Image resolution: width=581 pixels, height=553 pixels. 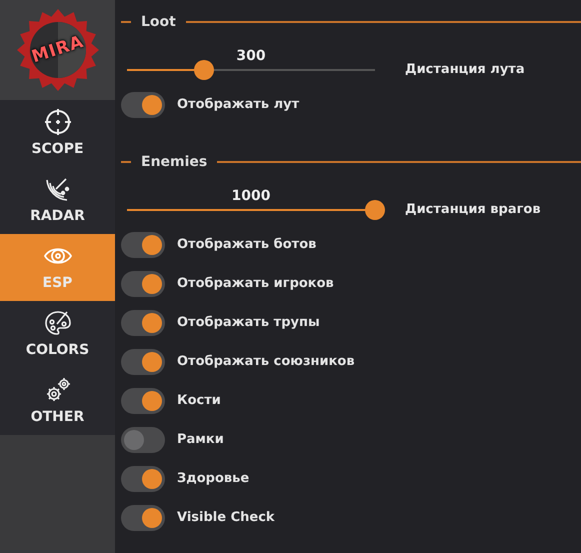 What do you see at coordinates (158, 22) in the screenshot?
I see `section-title: Loot` at bounding box center [158, 22].